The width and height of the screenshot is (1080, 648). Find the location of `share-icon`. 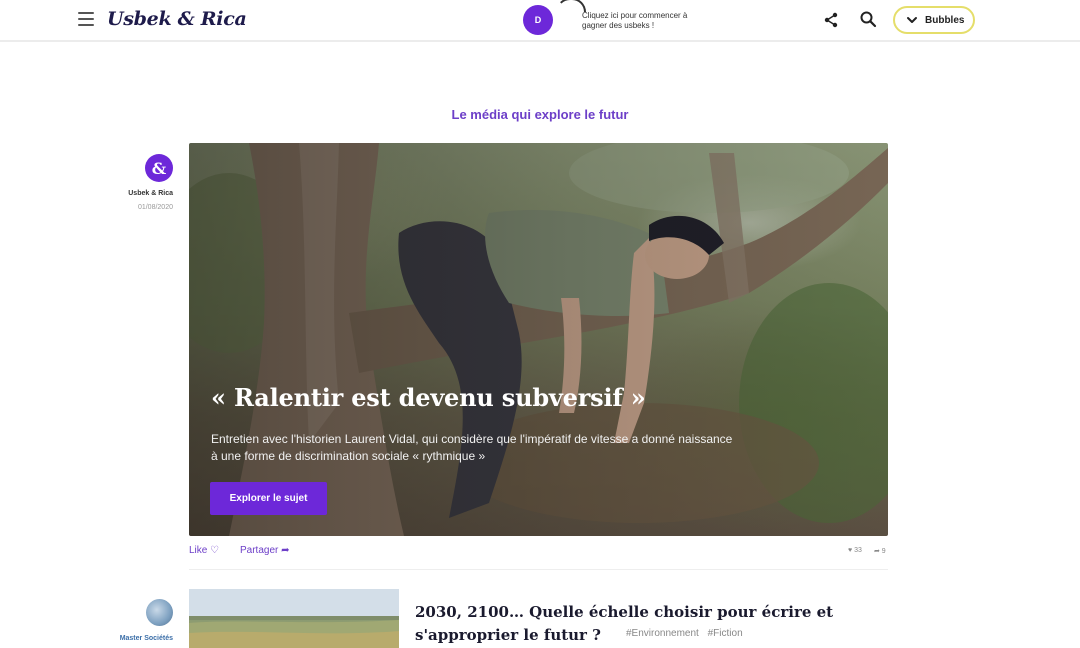

share-icon is located at coordinates (831, 20).